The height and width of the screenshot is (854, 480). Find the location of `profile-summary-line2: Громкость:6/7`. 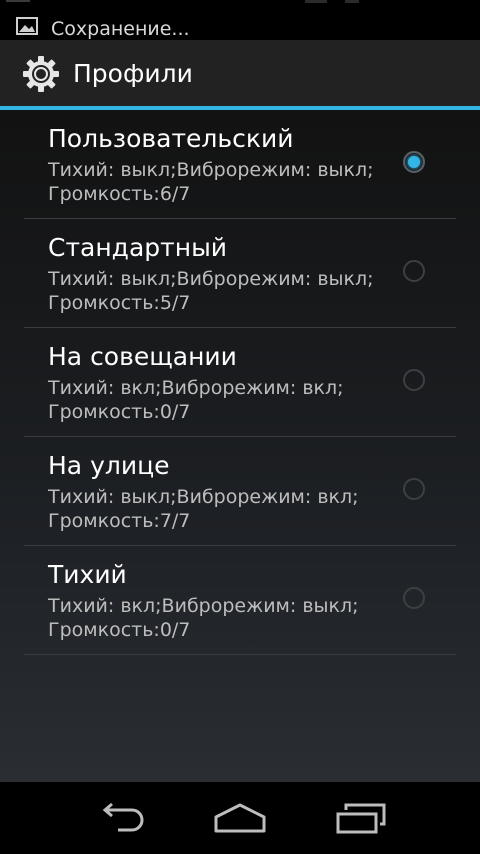

profile-summary-line2: Громкость:6/7 is located at coordinates (119, 194).